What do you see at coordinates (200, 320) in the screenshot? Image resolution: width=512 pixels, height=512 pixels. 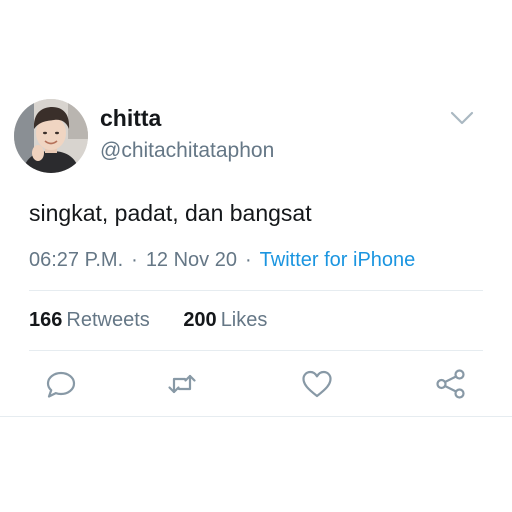 I see `likes-count: 200` at bounding box center [200, 320].